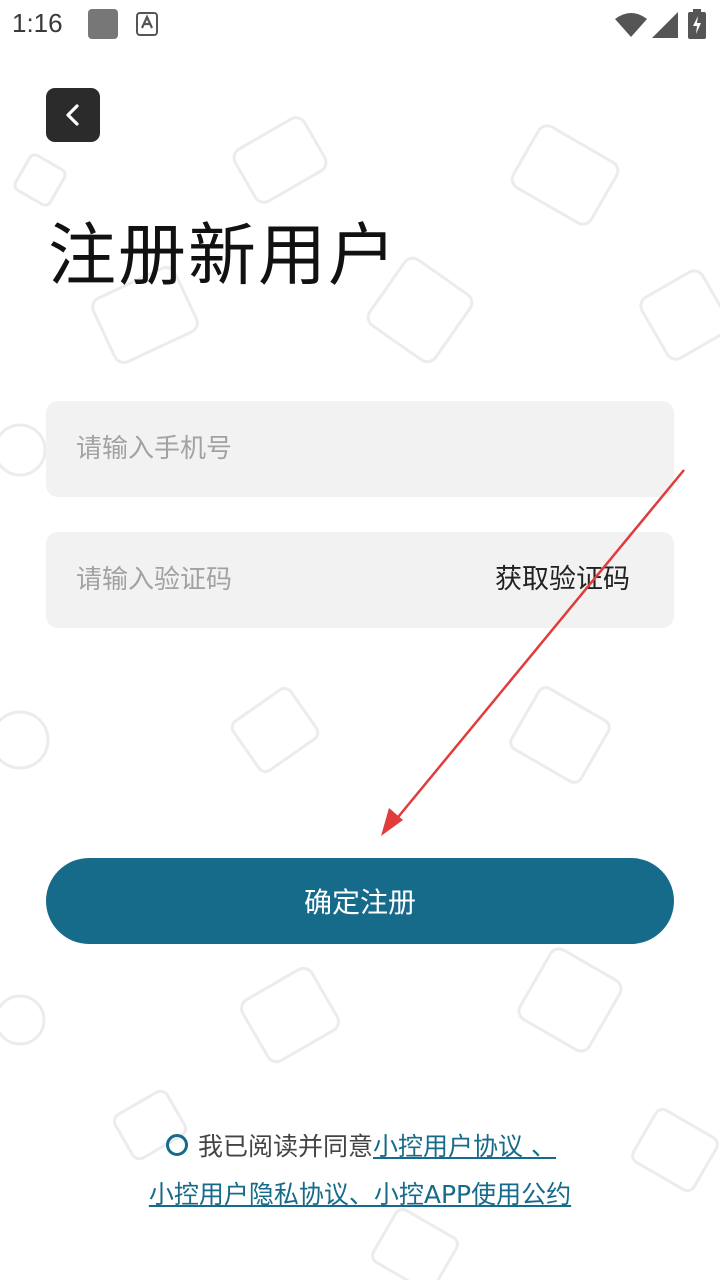 This screenshot has height=1280, width=720. What do you see at coordinates (286, 1146) in the screenshot?
I see `agreement-prefix: 我已阅读并同意` at bounding box center [286, 1146].